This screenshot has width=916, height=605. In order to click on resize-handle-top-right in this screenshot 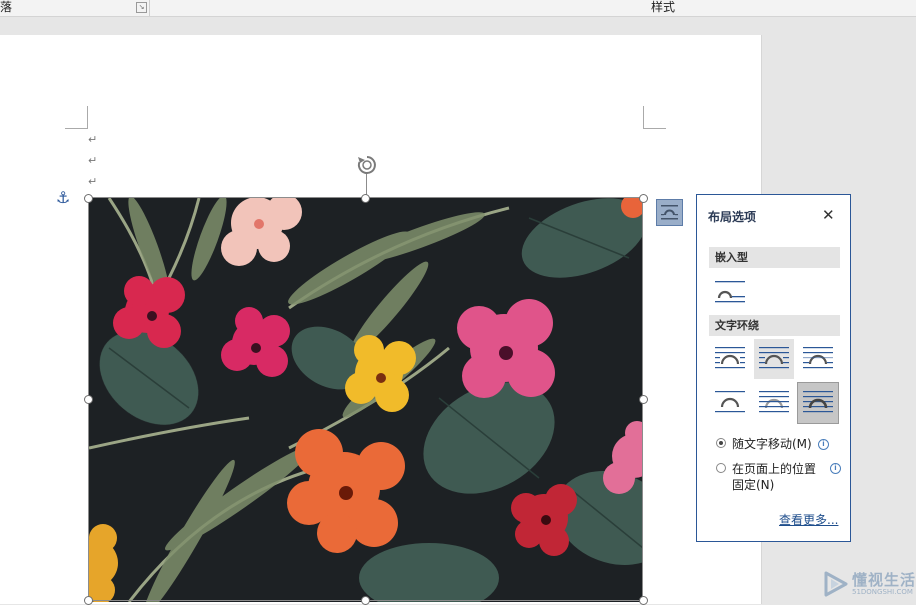, I will do `click(643, 198)`.